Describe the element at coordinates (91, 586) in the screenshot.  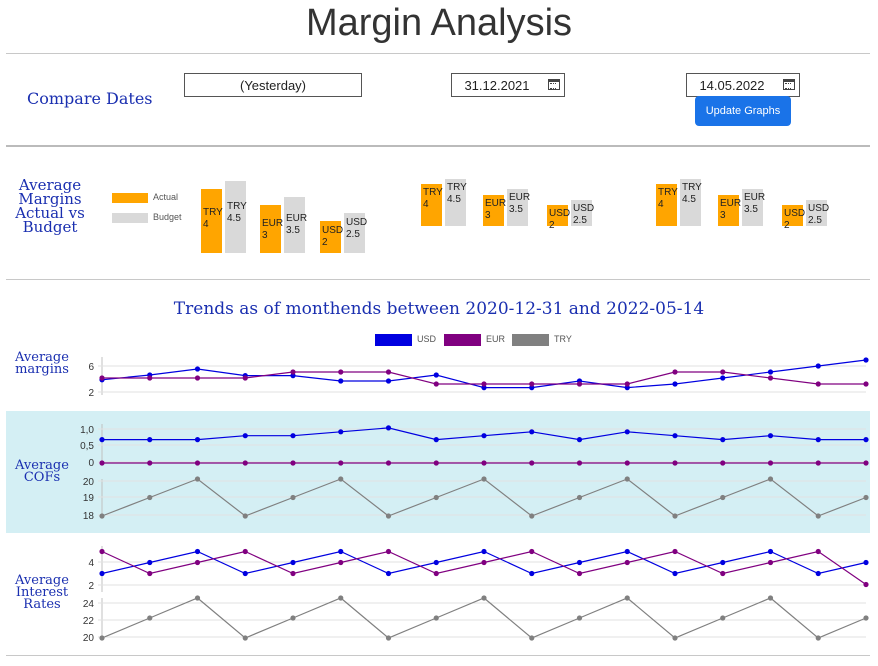
I see `y-tick-label: 2` at that location.